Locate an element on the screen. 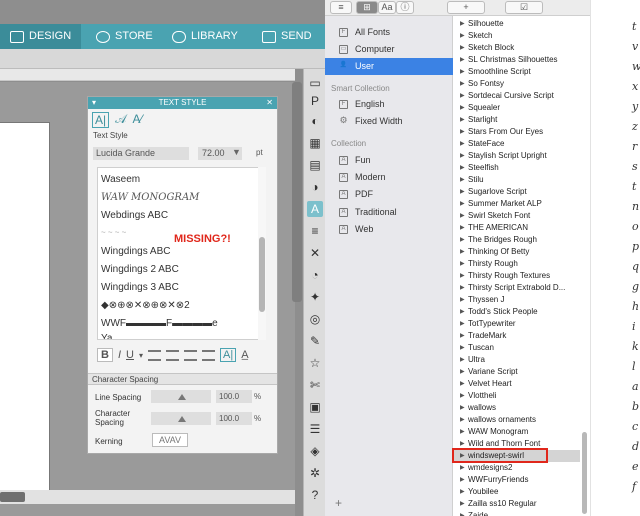 The height and width of the screenshot is (516, 640). font-family-row: ▶ TradeMark is located at coordinates (517, 336).